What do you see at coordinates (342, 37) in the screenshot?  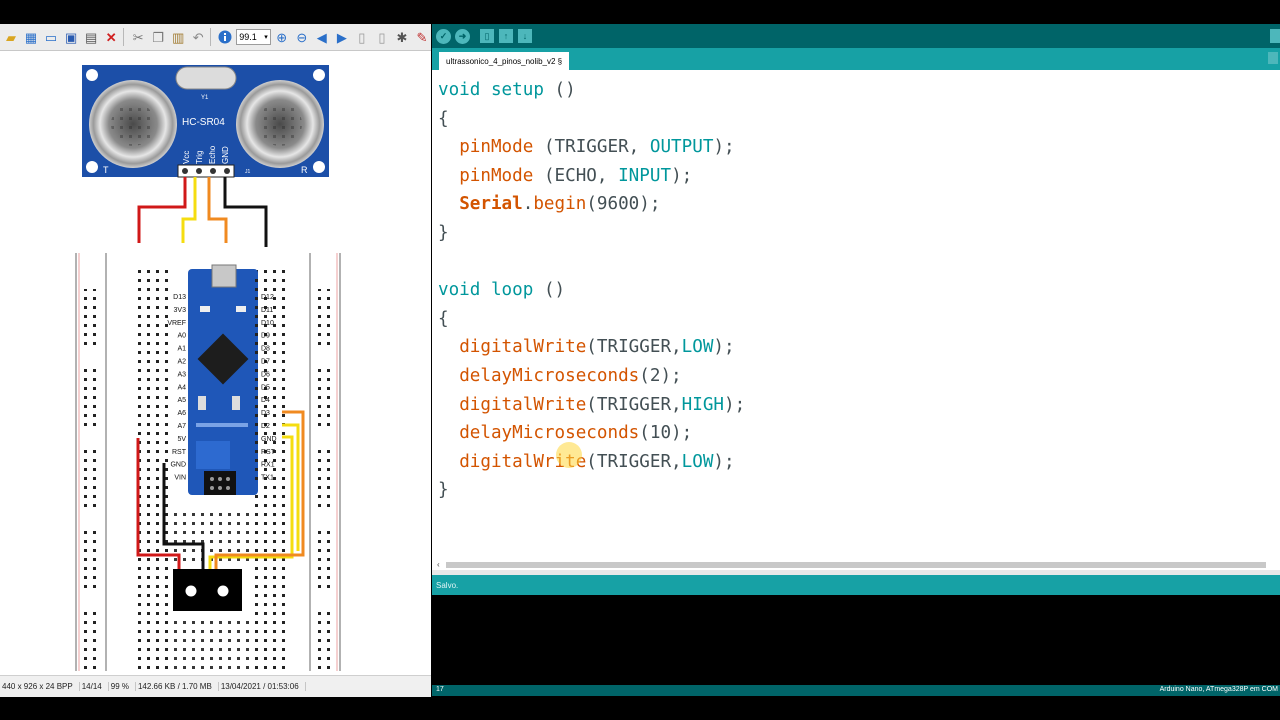 I see `next-arrow-icon: ▶` at bounding box center [342, 37].